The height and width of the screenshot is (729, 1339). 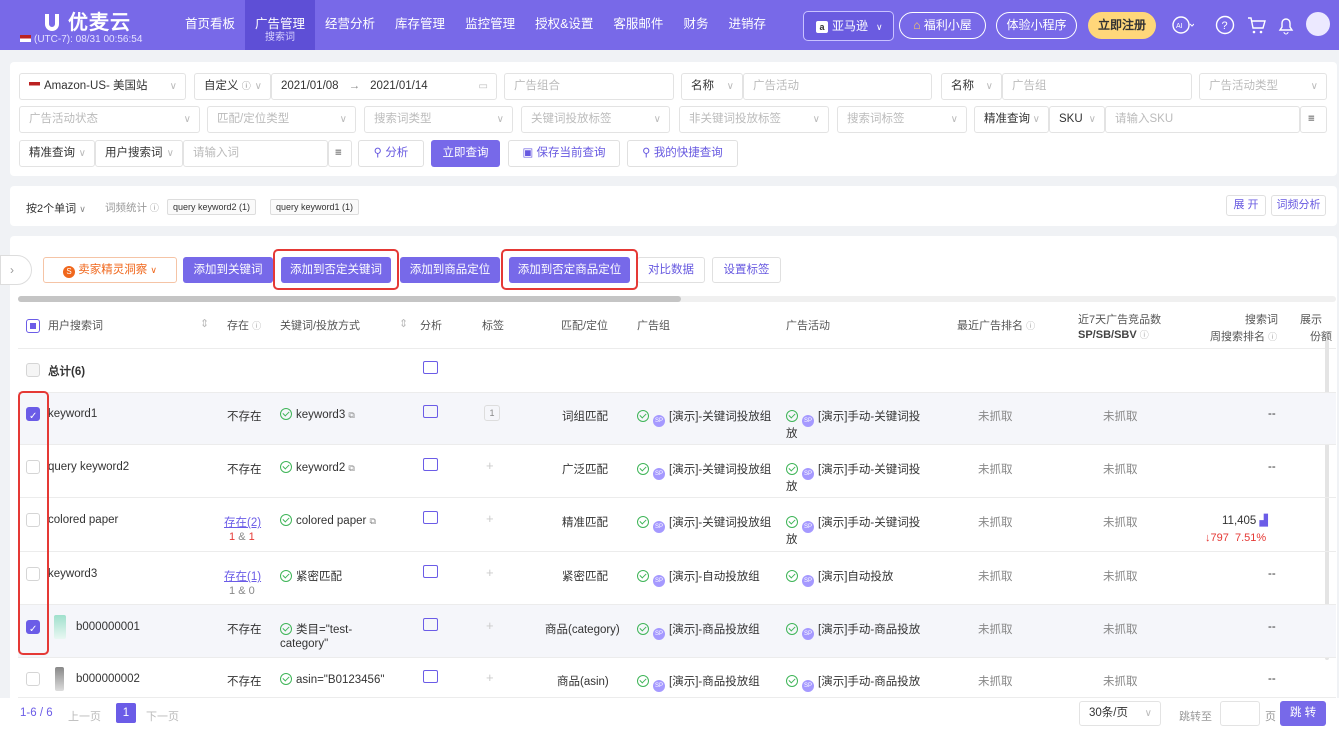 I want to click on date-range-picker: 2021/01/08 → 2021/01/14 ▭, so click(x=384, y=86).